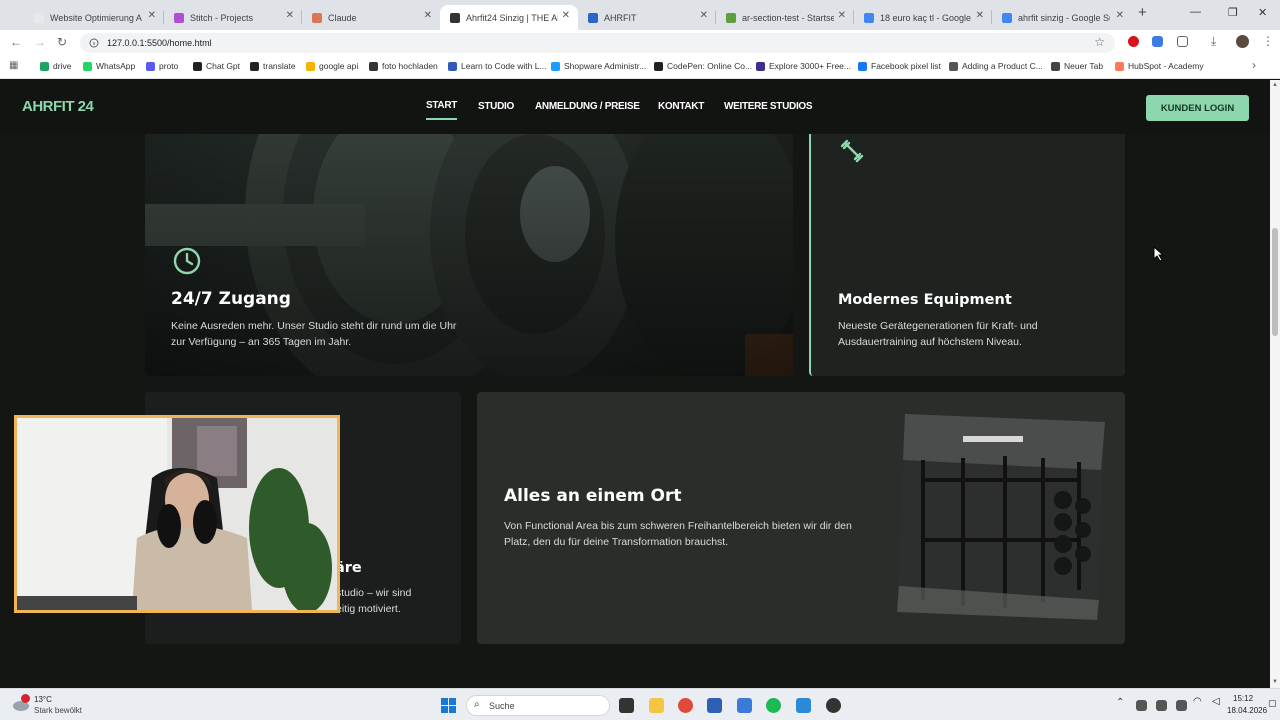  I want to click on browser-tab: Website Optimierung Ah ✕, so click(94, 17).